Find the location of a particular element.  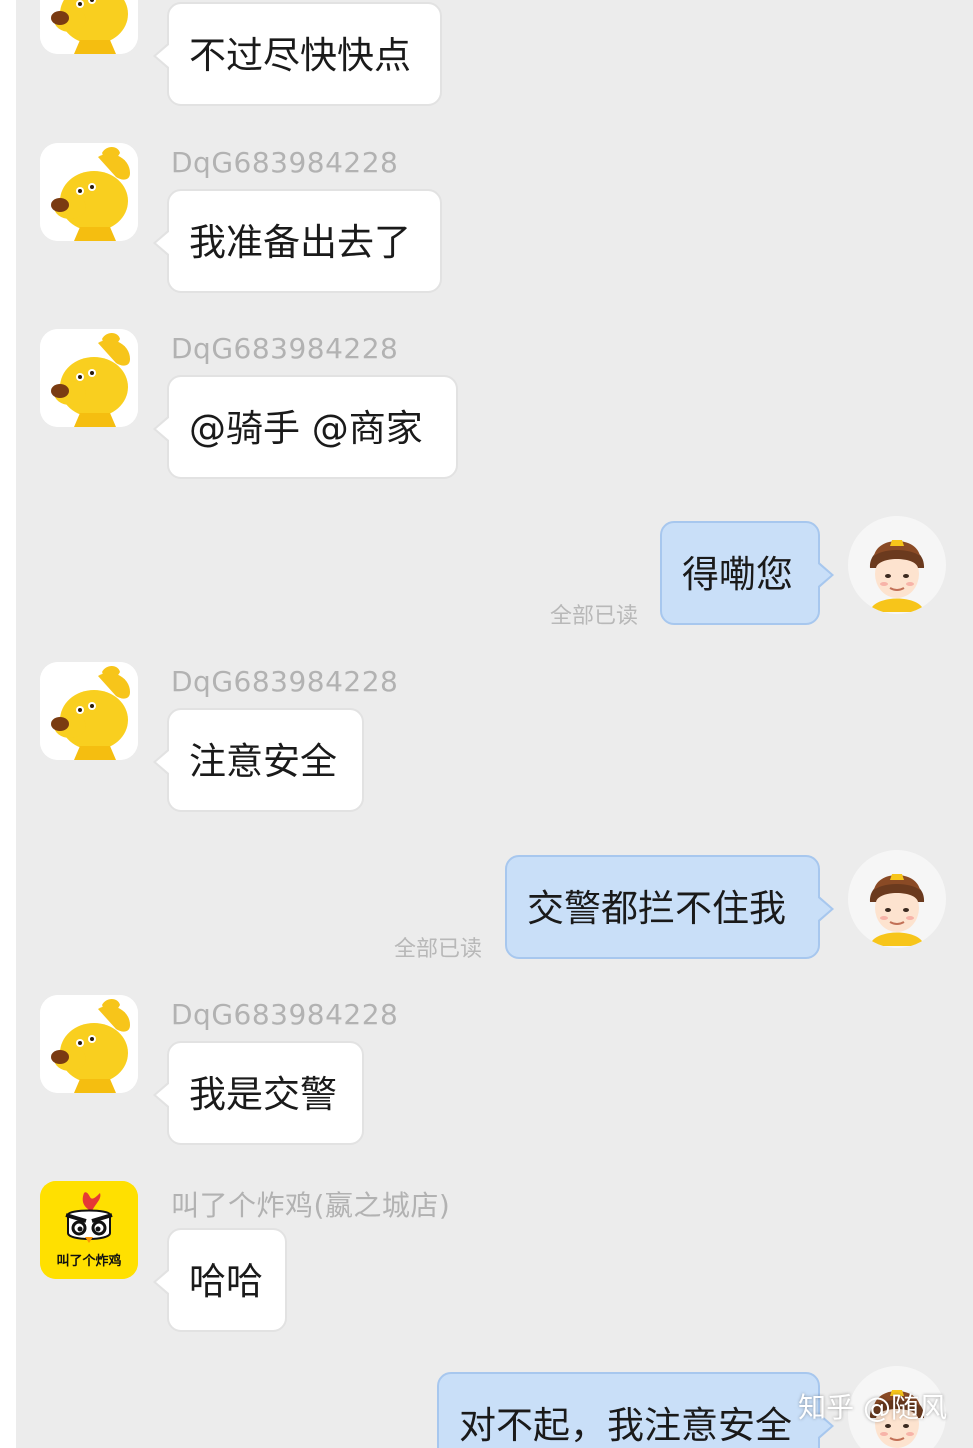

sender-name: 叫了个炸鸡(嬴之城店) is located at coordinates (311, 1205).